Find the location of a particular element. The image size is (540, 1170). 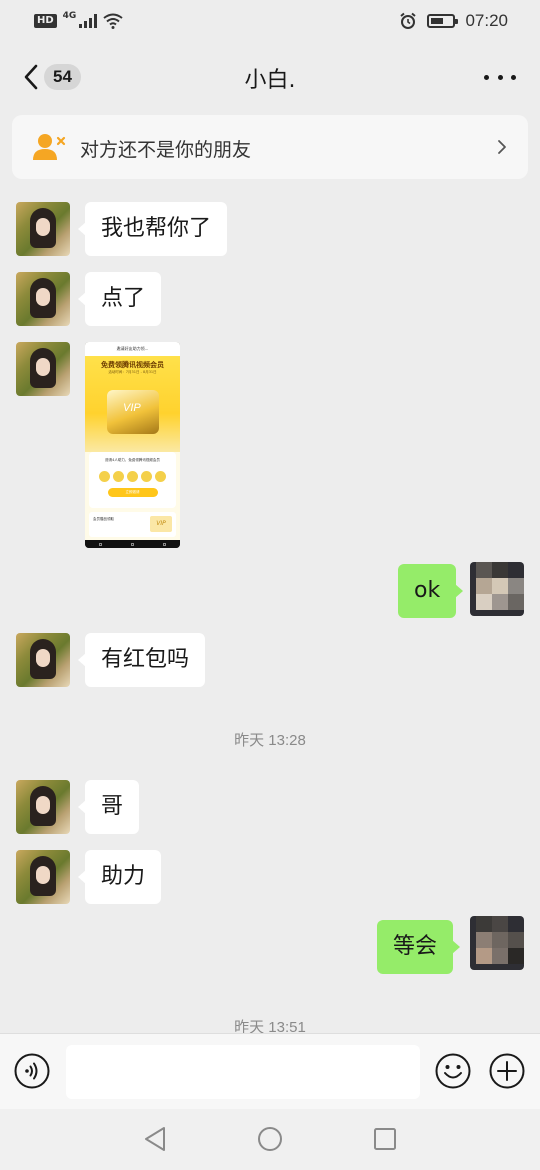

emoji-icon is located at coordinates (453, 1071).